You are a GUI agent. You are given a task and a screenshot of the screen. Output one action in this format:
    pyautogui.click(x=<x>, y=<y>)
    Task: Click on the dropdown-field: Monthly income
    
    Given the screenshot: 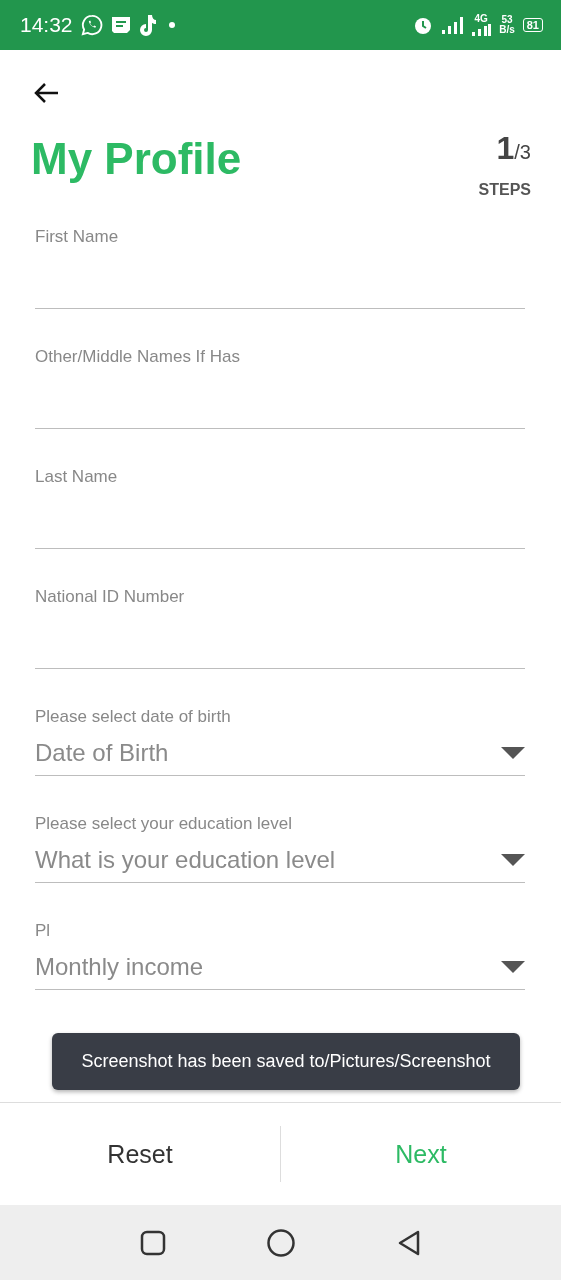 What is the action you would take?
    pyautogui.click(x=280, y=967)
    